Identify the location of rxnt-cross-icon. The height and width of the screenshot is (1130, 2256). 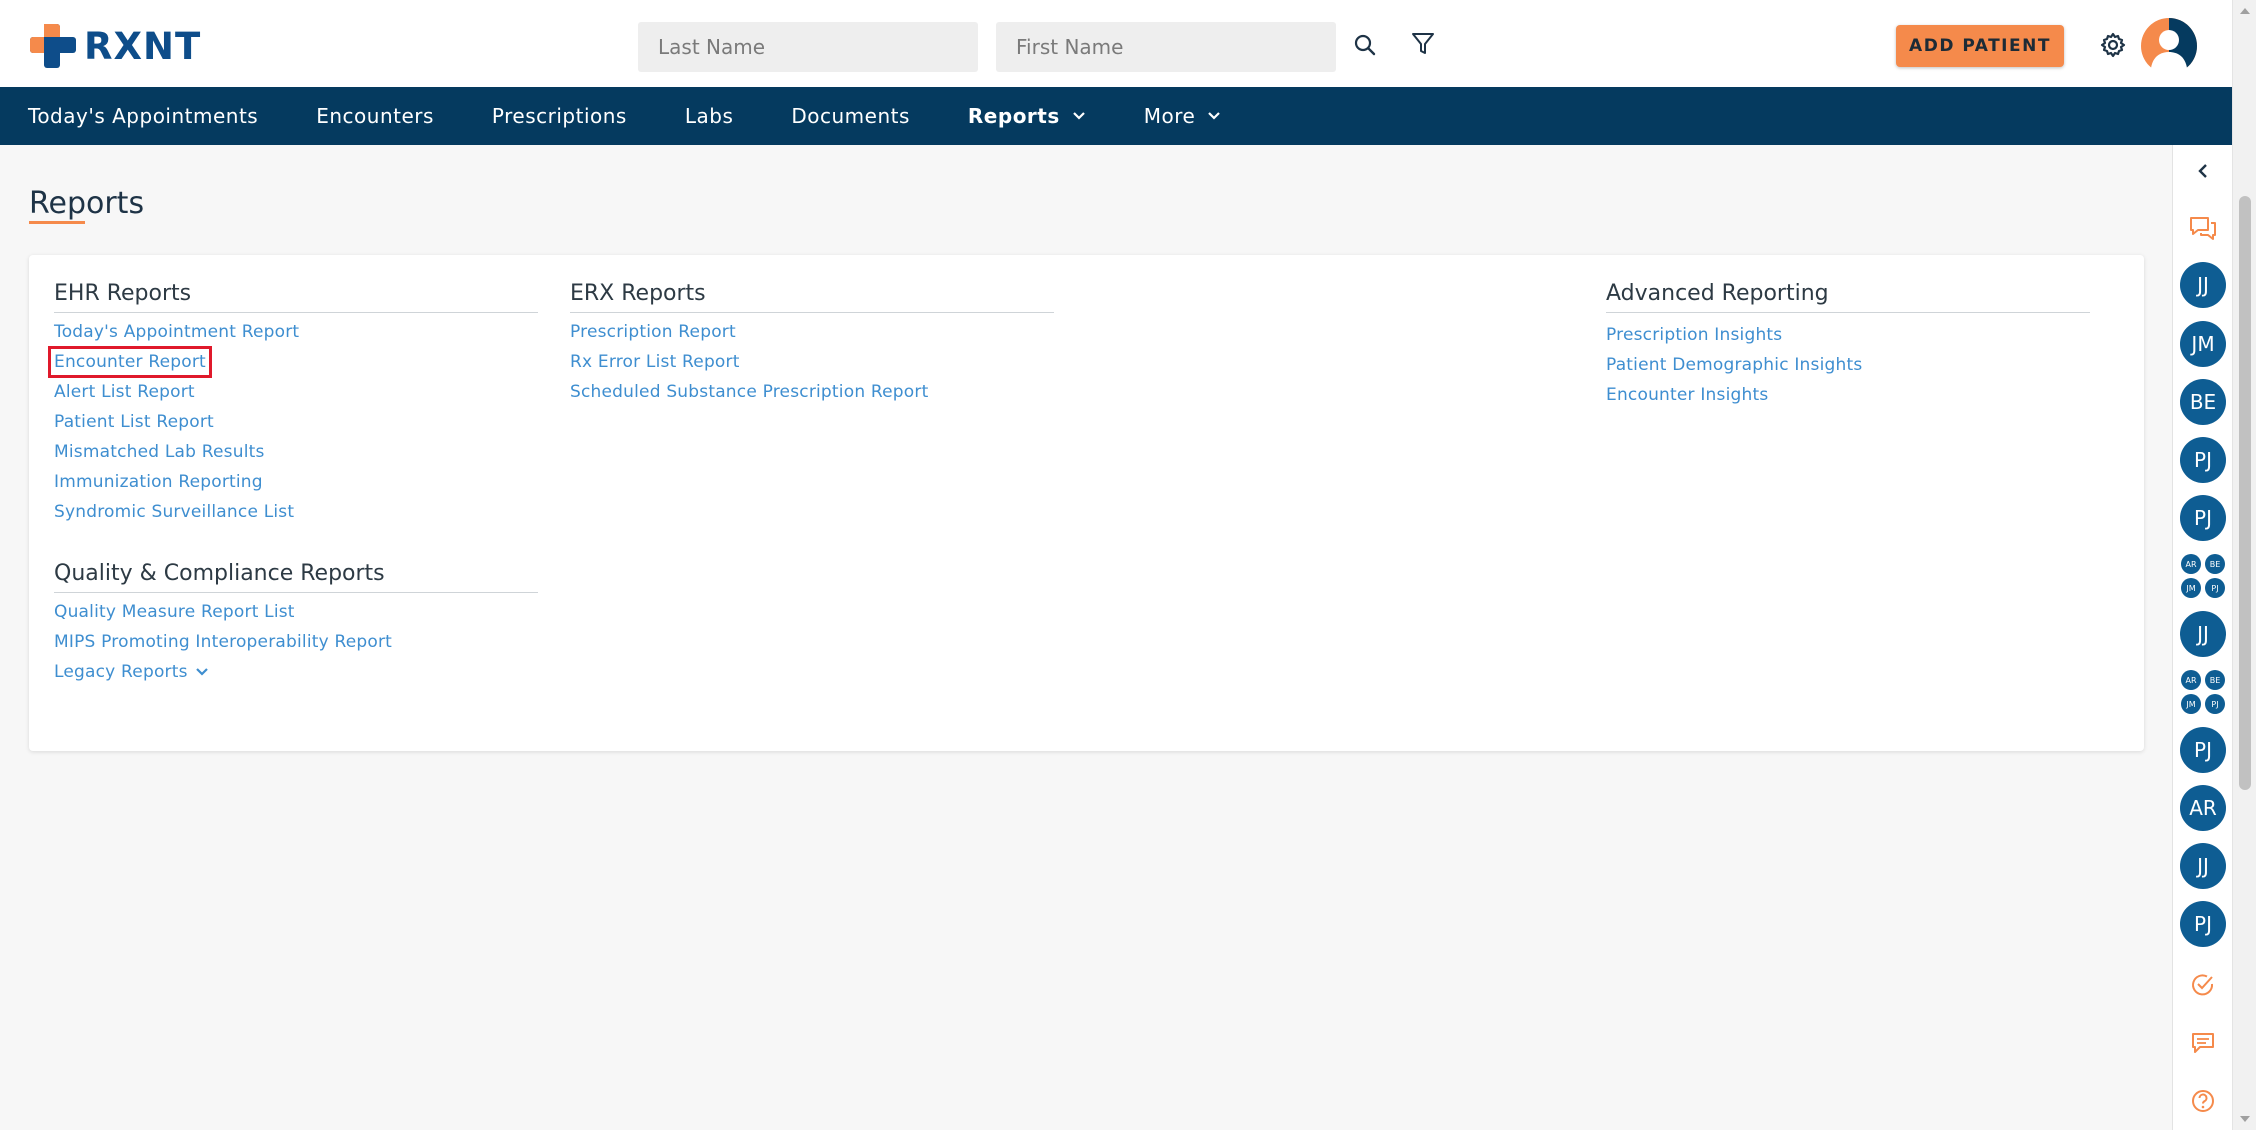
(53, 46).